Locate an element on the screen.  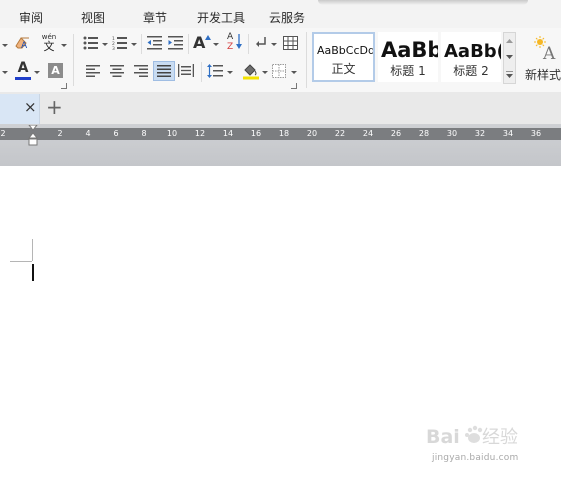
svg-text: 3 is located at coordinates (113, 48).